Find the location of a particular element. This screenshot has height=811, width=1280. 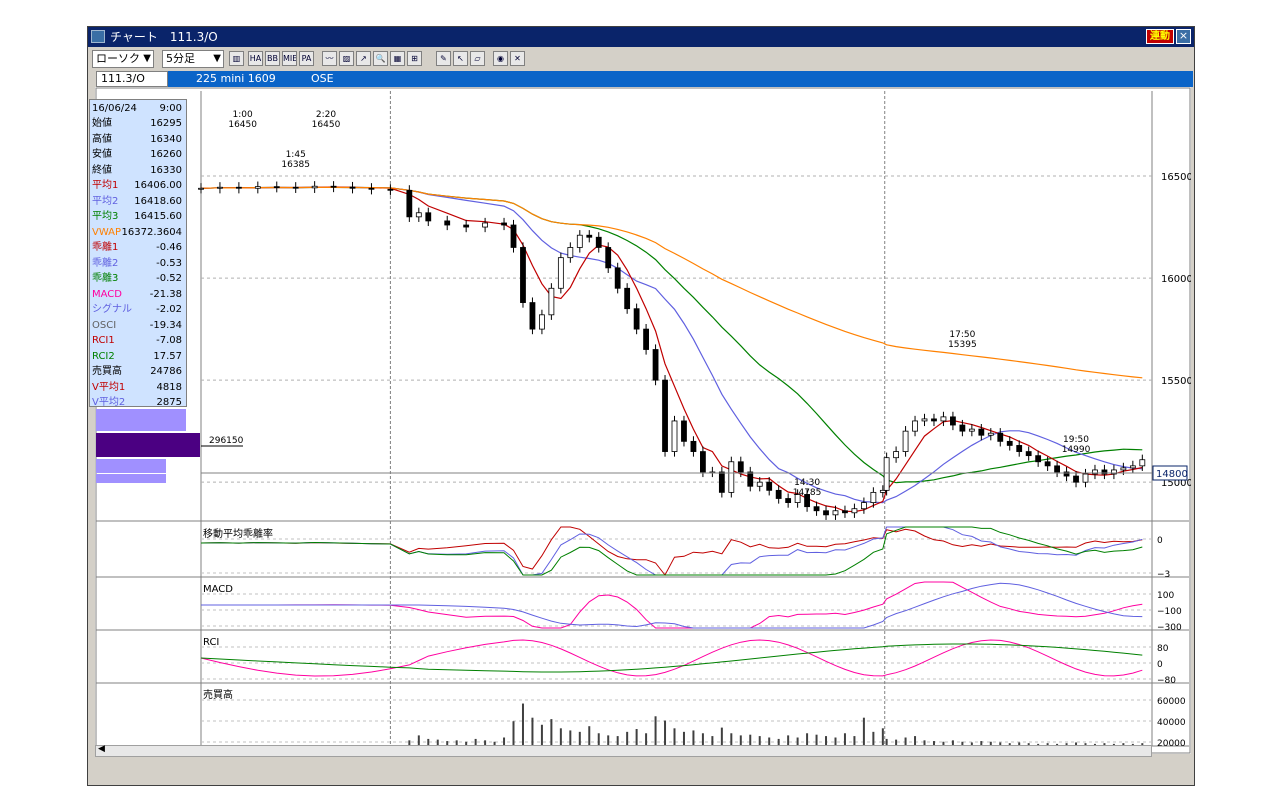

zoom-icon: 🔍 is located at coordinates (380, 58).